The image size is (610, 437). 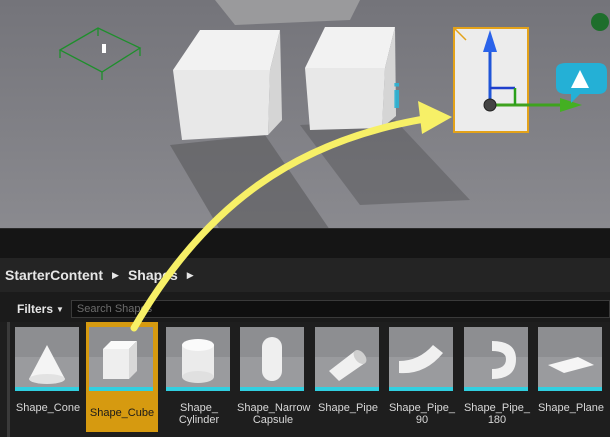 I want to click on sky-light-icon, so click(x=600, y=22).